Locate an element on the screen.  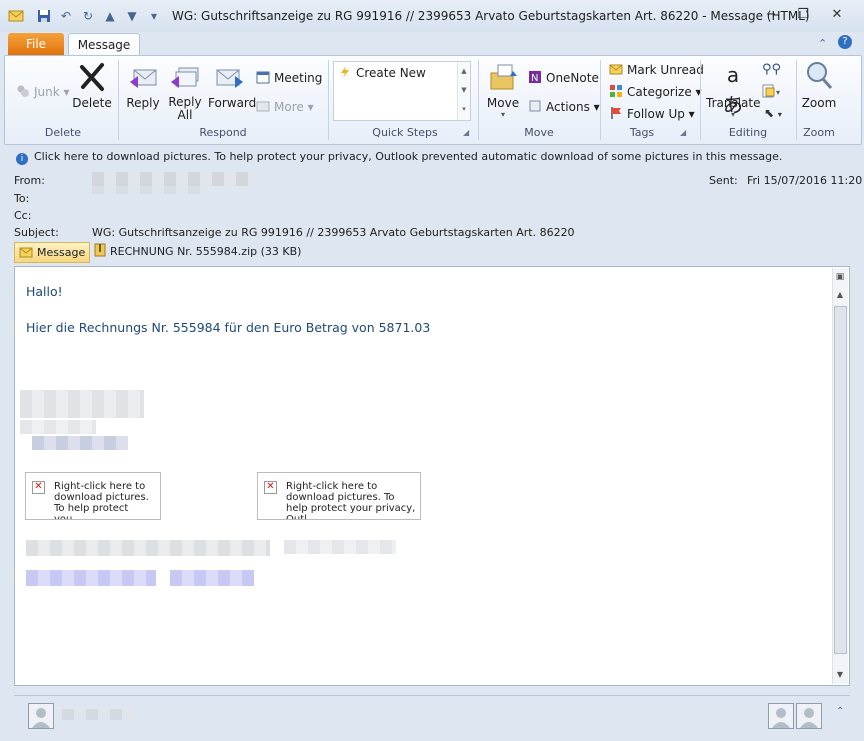
select-cursor-icon: ⬉ ▾ is located at coordinates (773, 113).